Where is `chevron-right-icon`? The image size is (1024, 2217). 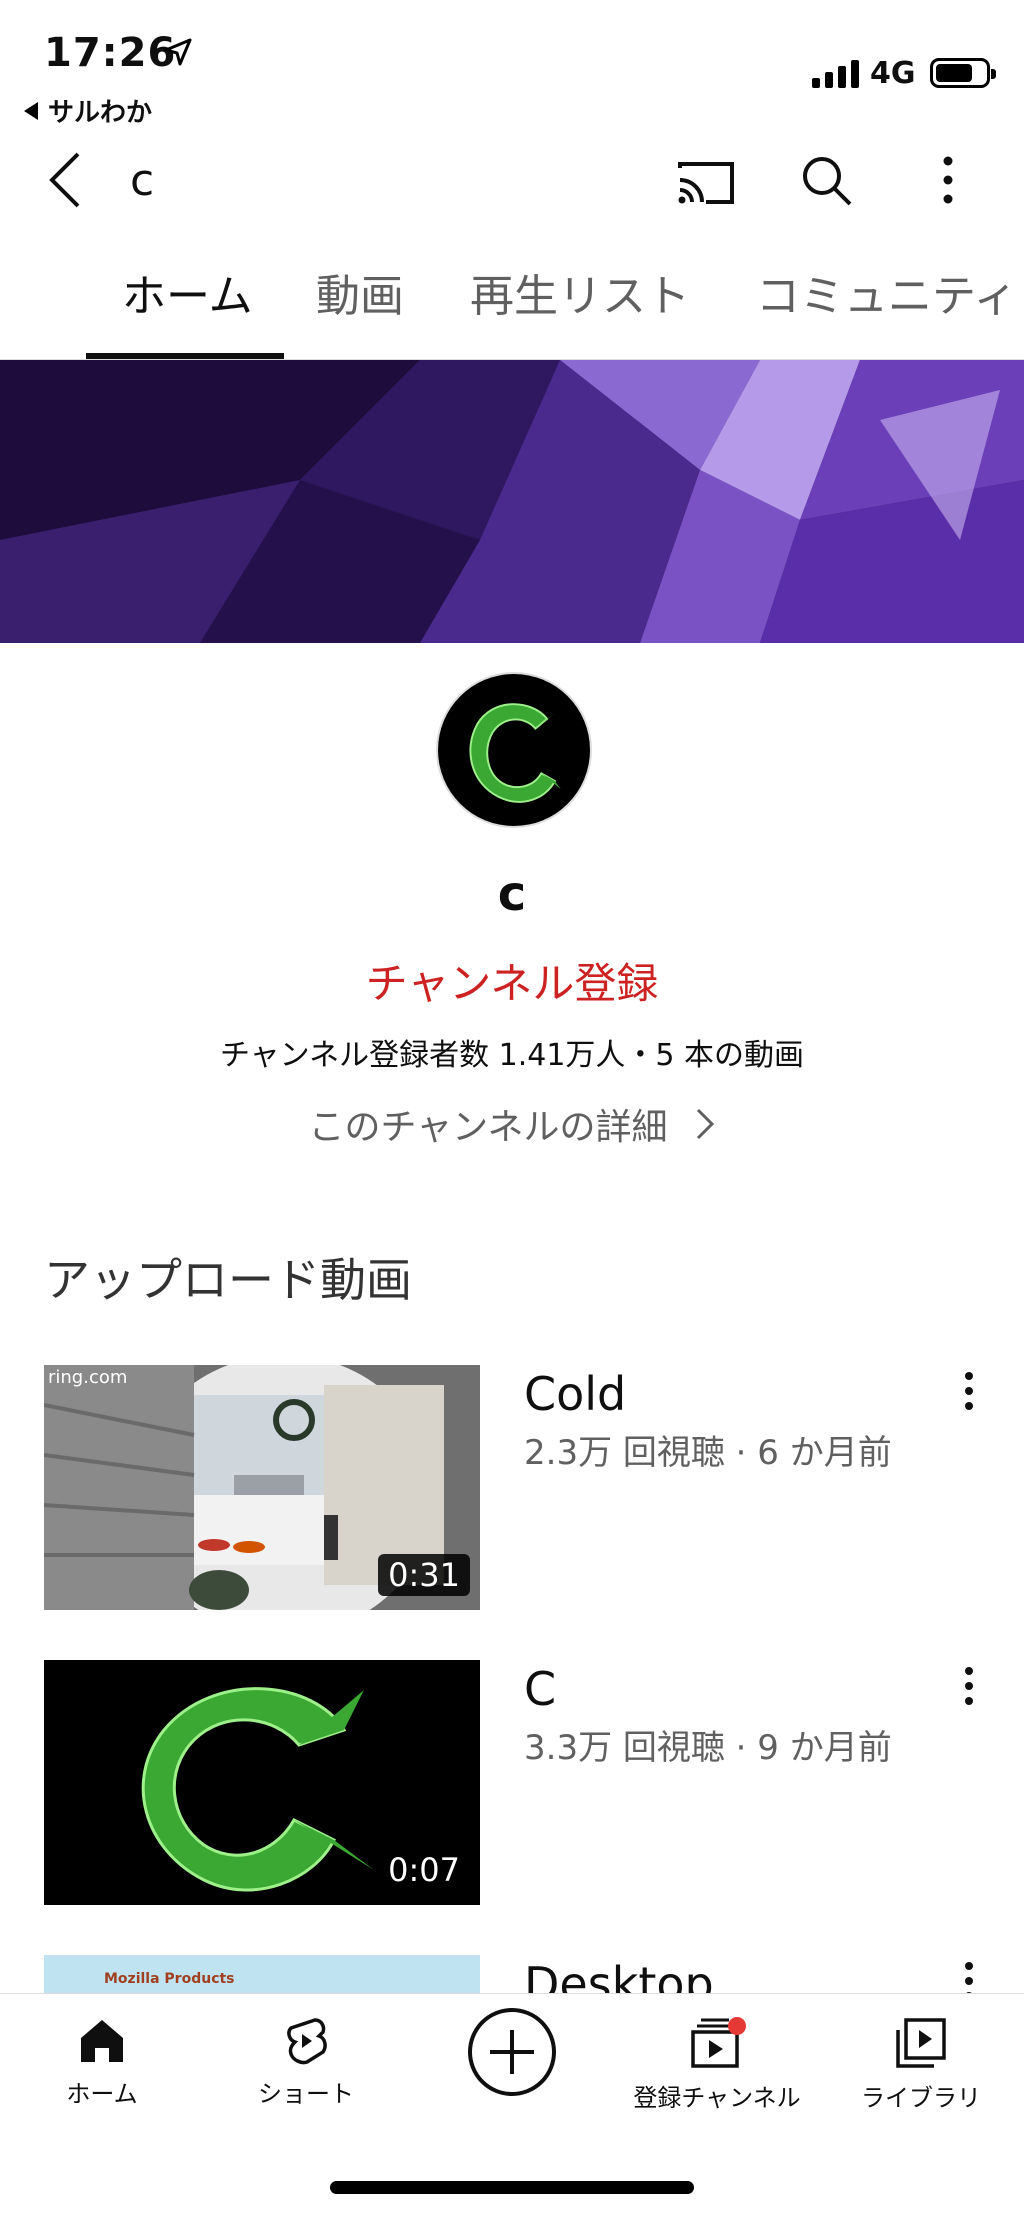
chevron-right-icon is located at coordinates (706, 1124).